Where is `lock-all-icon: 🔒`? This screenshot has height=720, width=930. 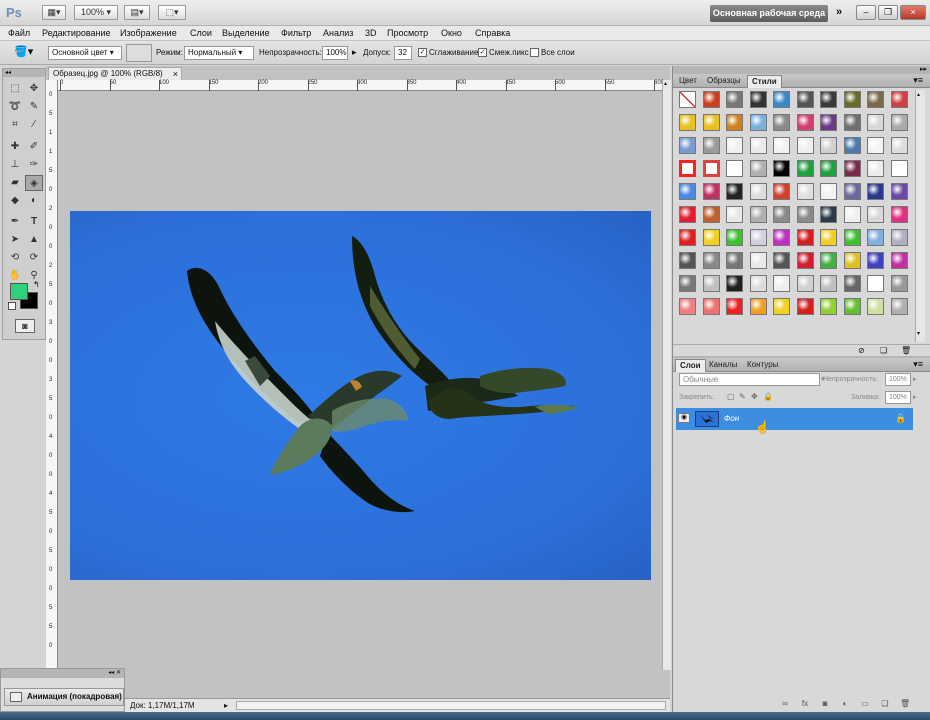
lock-all-icon: 🔒 is located at coordinates (768, 396).